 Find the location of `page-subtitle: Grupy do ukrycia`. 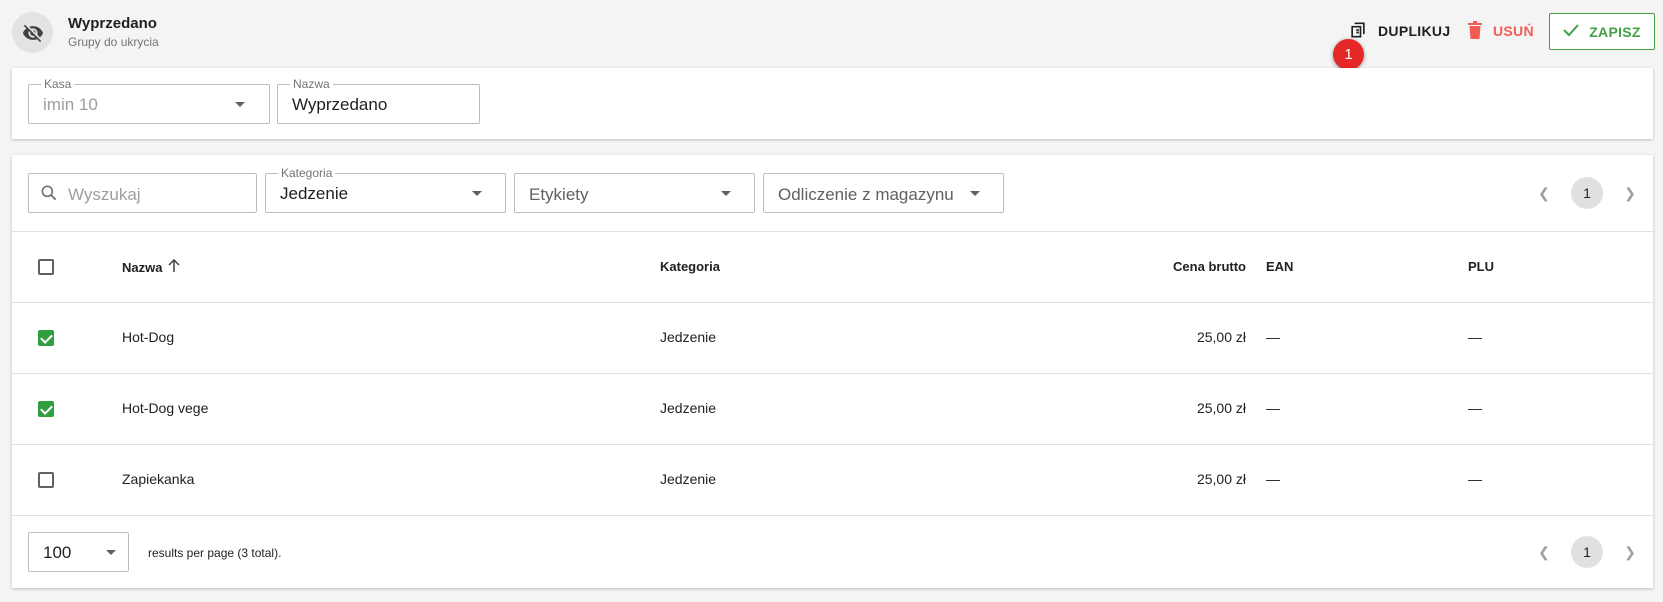

page-subtitle: Grupy do ukrycia is located at coordinates (113, 42).